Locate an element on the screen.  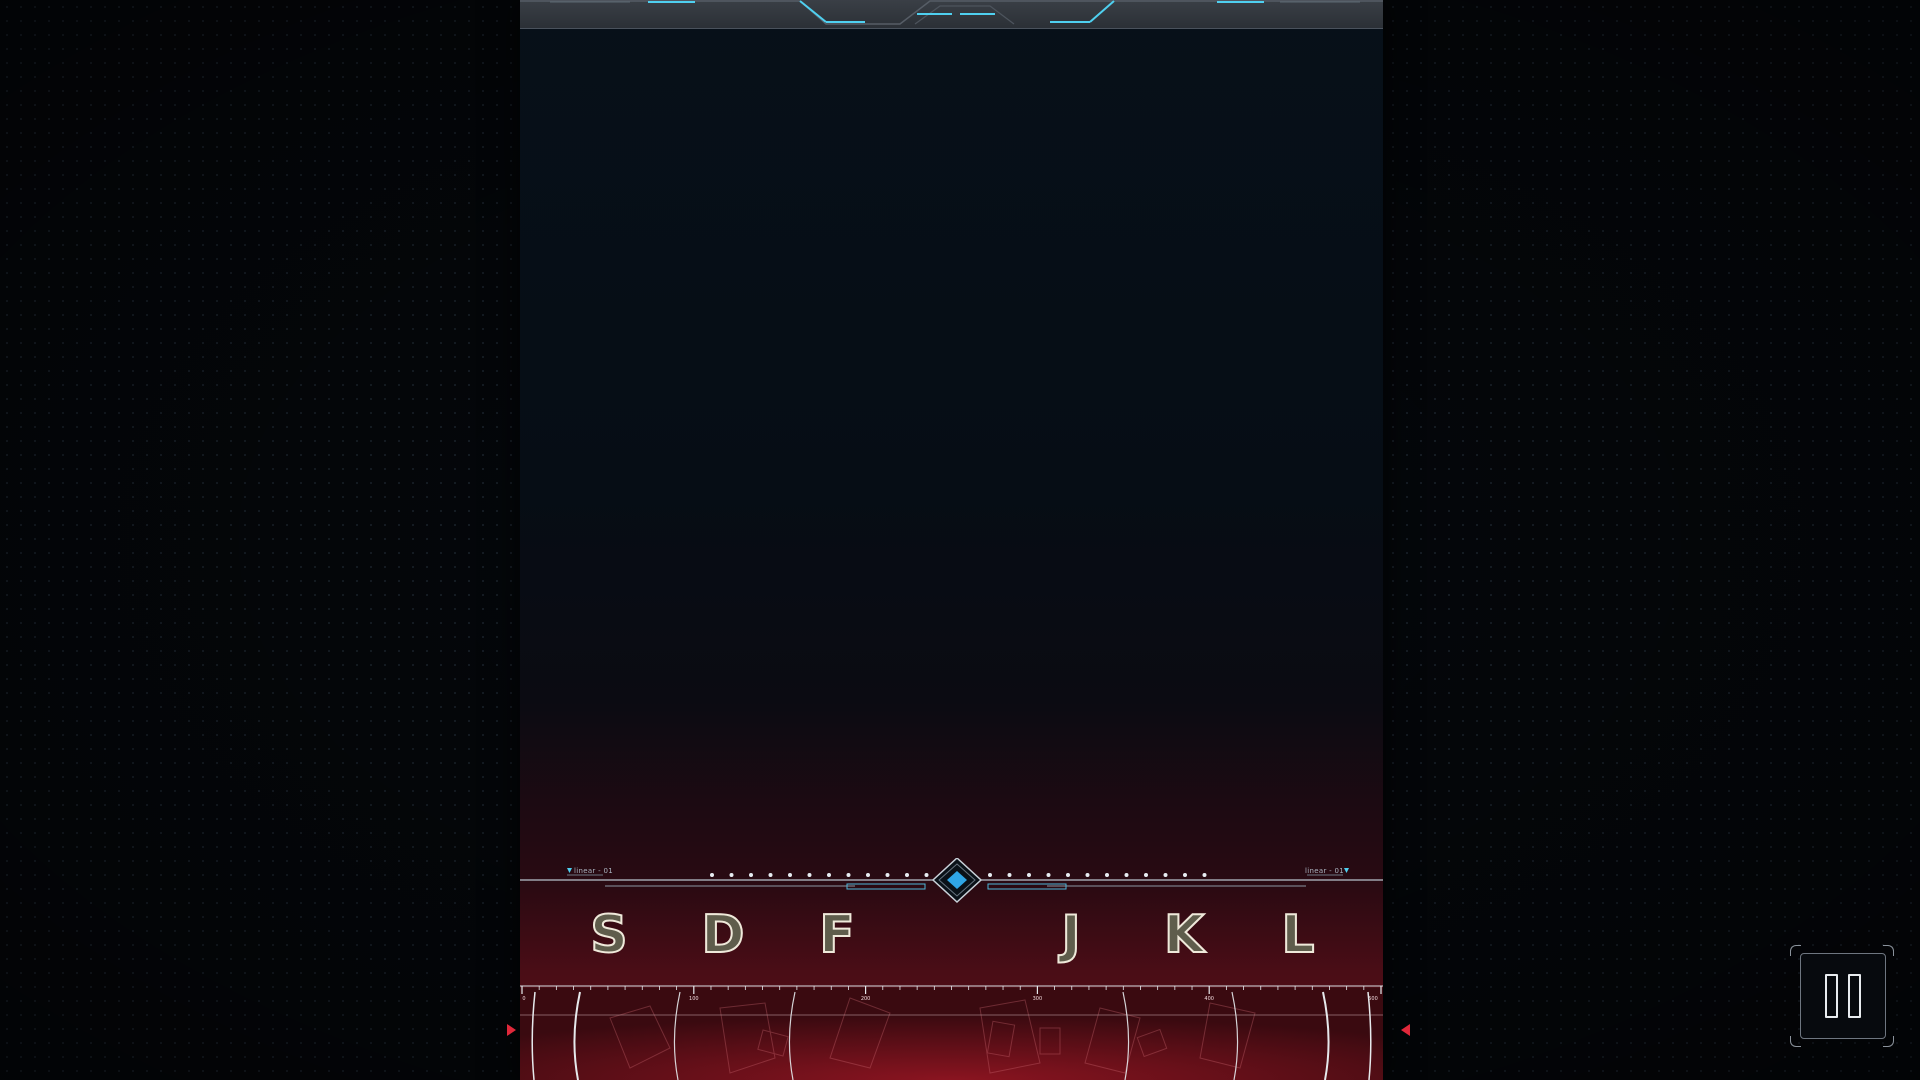
key-hint-row: S D F J K L is located at coordinates (951, 935).